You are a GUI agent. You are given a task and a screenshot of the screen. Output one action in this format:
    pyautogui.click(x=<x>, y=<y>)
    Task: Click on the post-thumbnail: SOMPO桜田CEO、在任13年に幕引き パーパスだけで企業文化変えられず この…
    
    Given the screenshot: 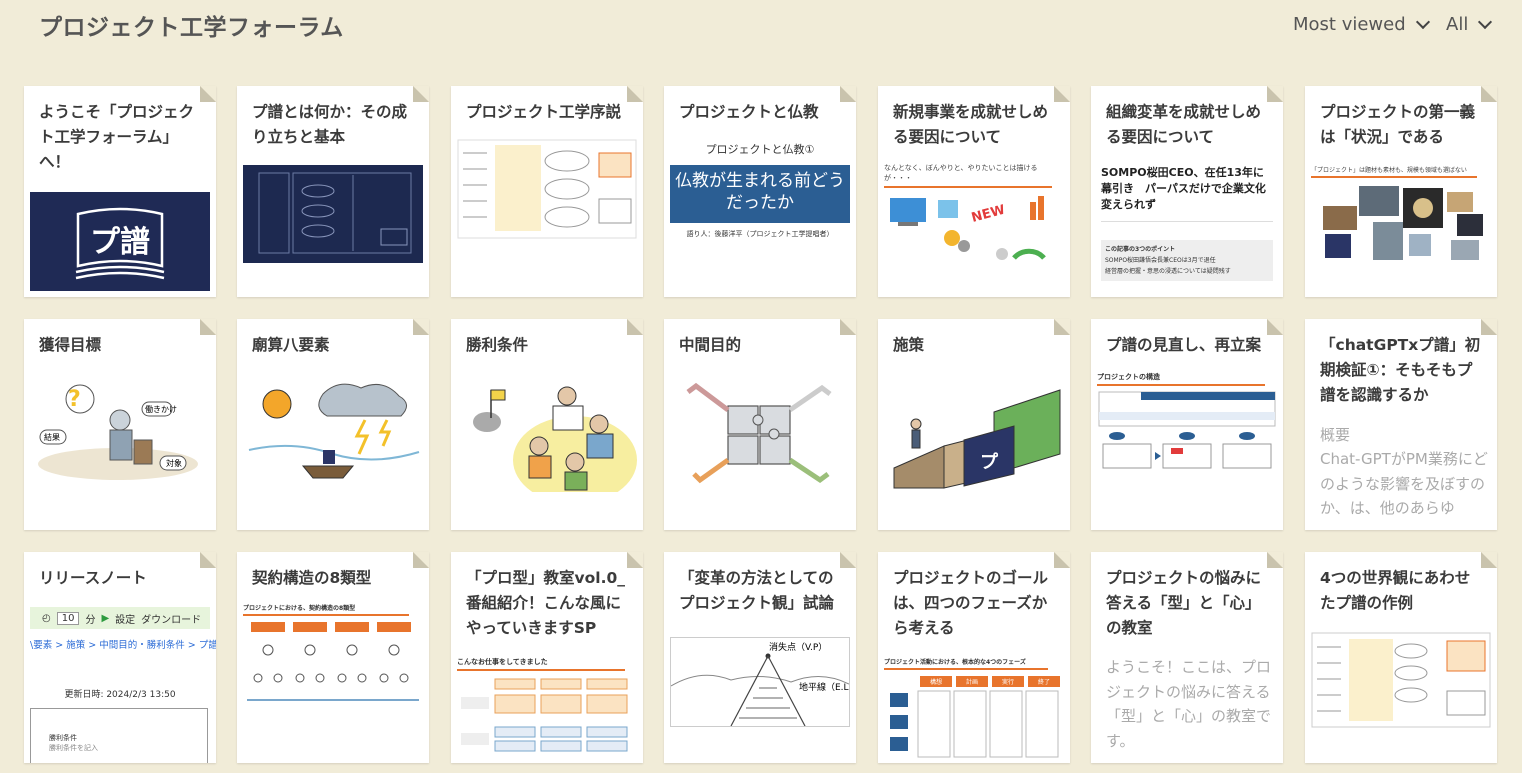 What is the action you would take?
    pyautogui.click(x=1187, y=230)
    